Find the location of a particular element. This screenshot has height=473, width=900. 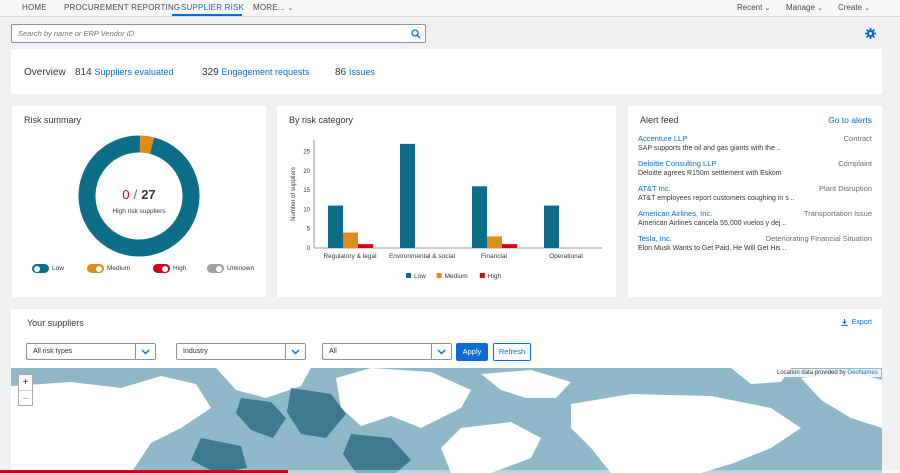

risk-type-value: All risk types is located at coordinates (53, 351).